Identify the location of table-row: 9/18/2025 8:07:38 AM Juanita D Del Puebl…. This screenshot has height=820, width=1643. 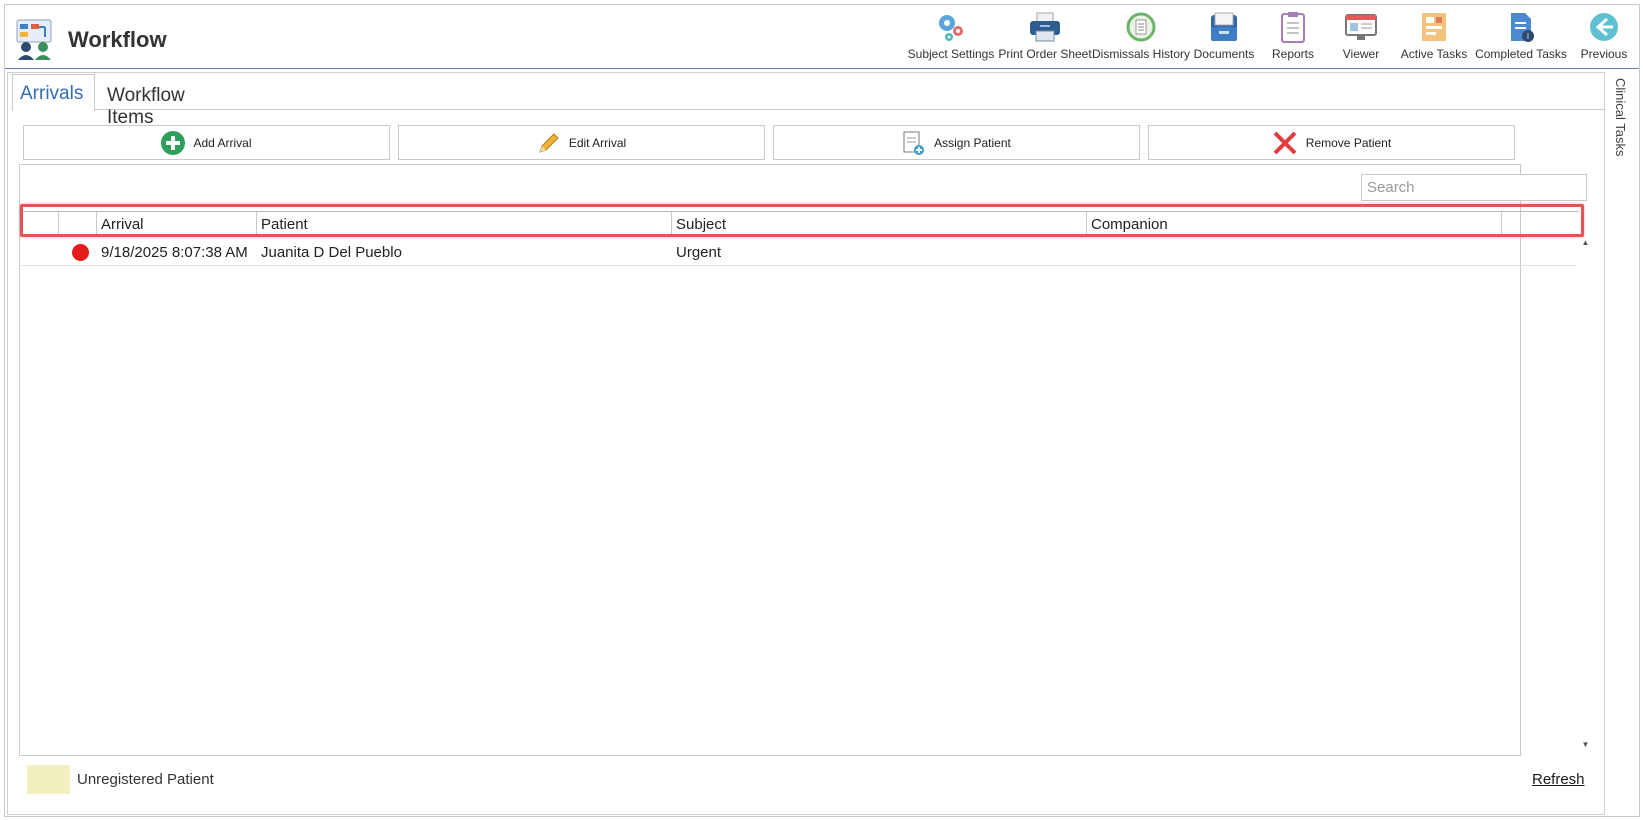
(799, 253).